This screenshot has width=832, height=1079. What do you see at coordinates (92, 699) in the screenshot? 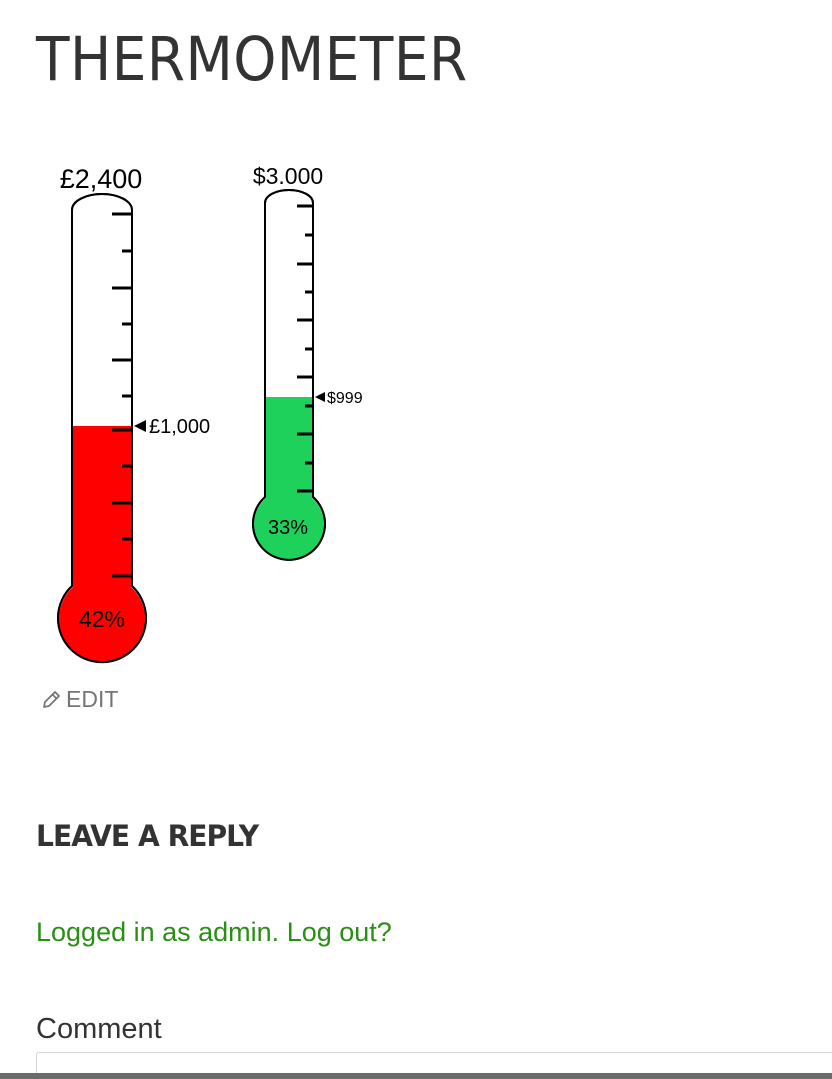
I see `edit-label: EDIT` at bounding box center [92, 699].